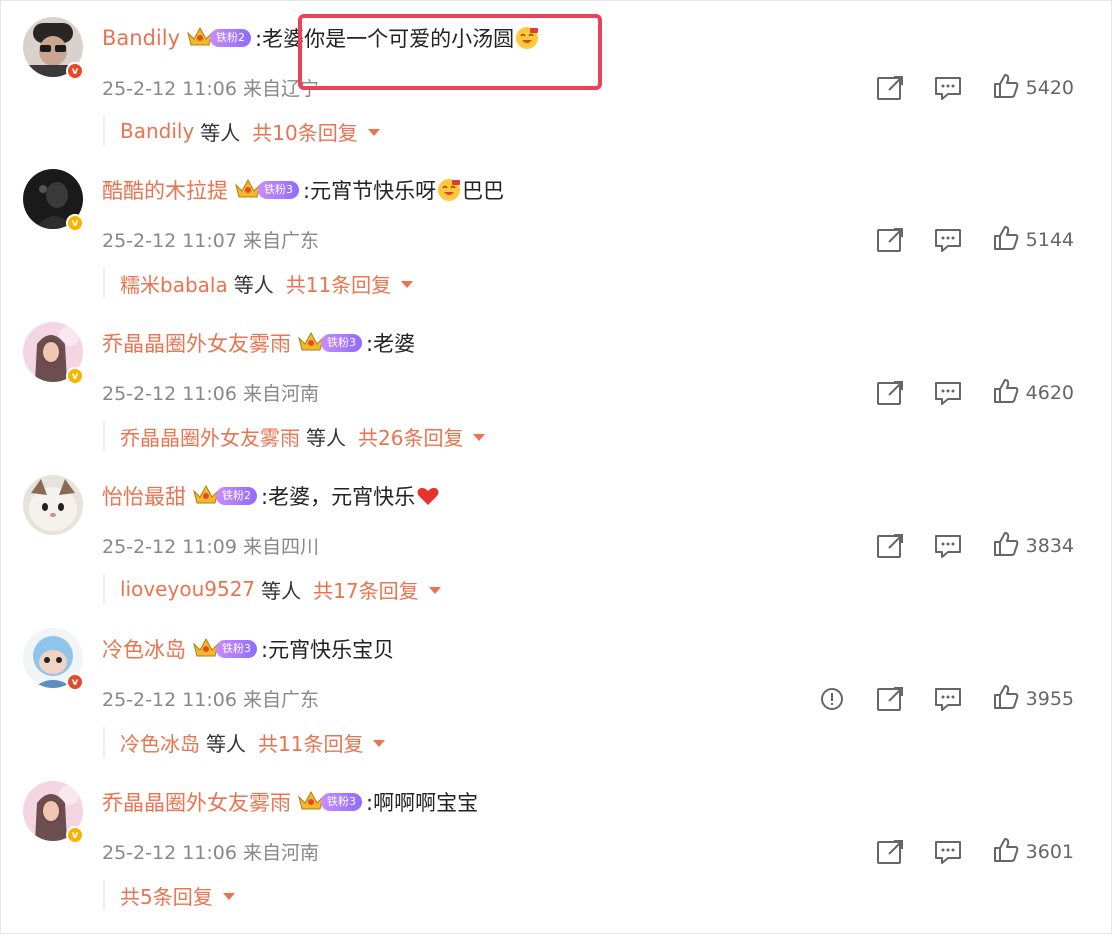  What do you see at coordinates (328, 650) in the screenshot?
I see `comment-text: :元宵快乐宝贝` at bounding box center [328, 650].